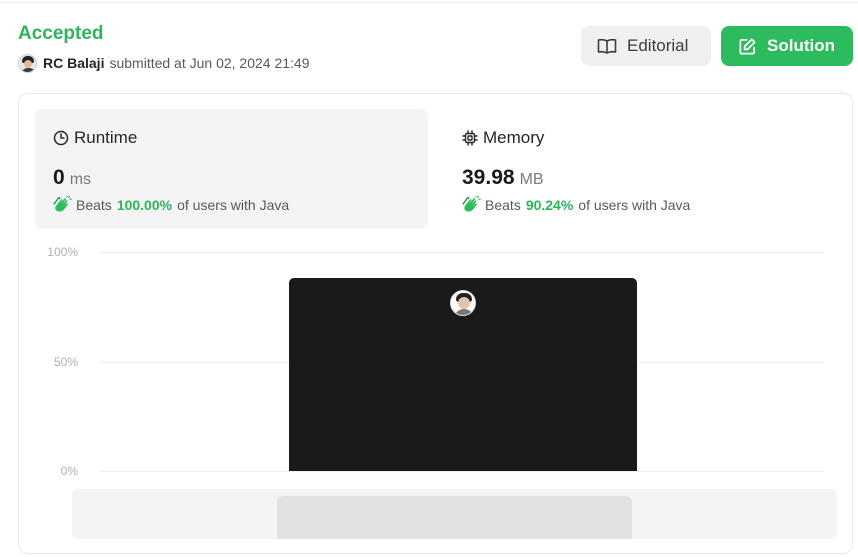 The height and width of the screenshot is (557, 858). What do you see at coordinates (62, 252) in the screenshot?
I see `y-tick-label: 100%` at bounding box center [62, 252].